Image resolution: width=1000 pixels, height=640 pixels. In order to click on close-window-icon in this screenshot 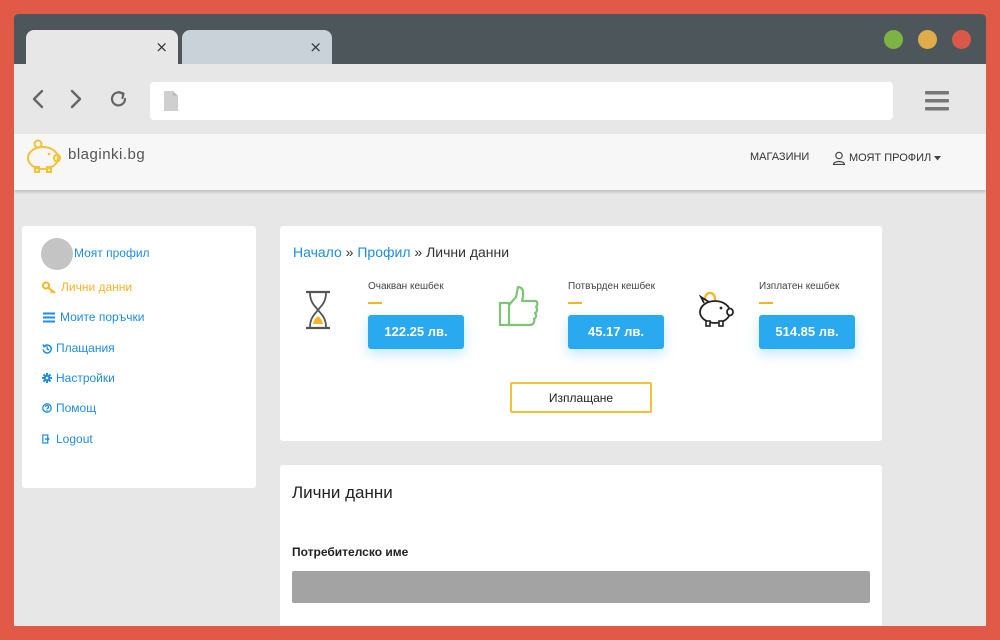, I will do `click(961, 39)`.